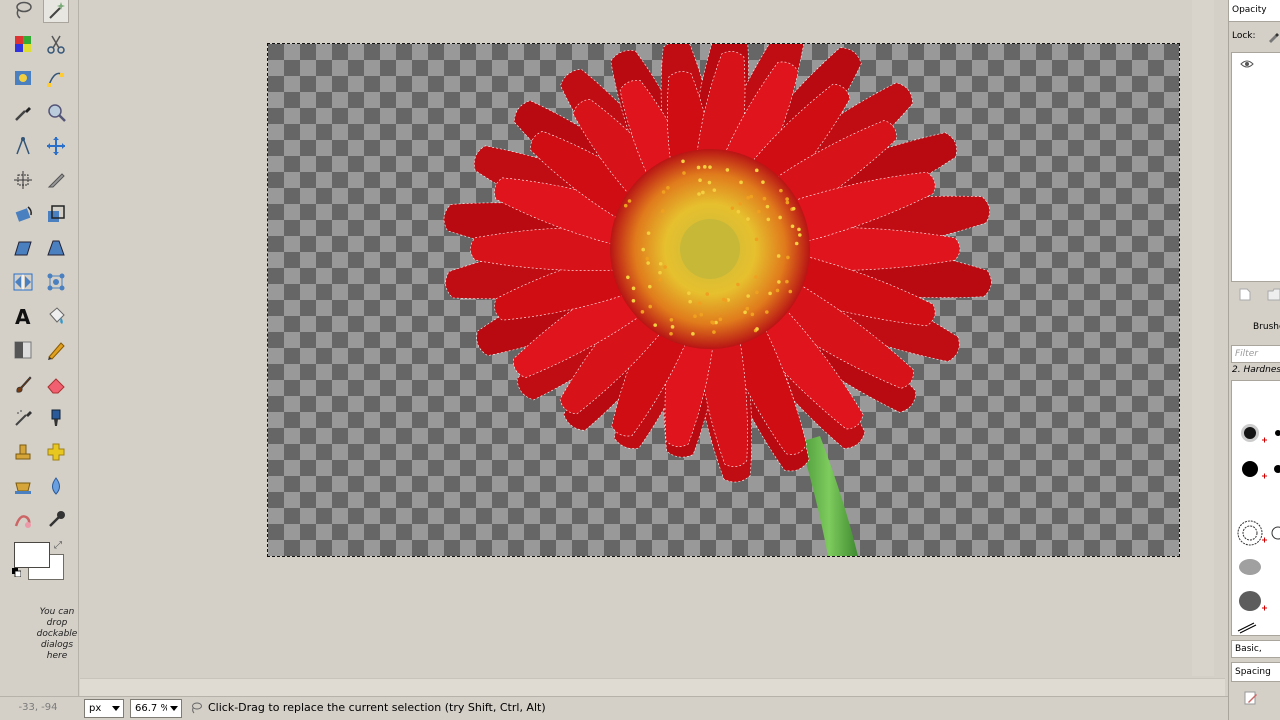  Describe the element at coordinates (1255, 167) in the screenshot. I see `layers-list` at that location.